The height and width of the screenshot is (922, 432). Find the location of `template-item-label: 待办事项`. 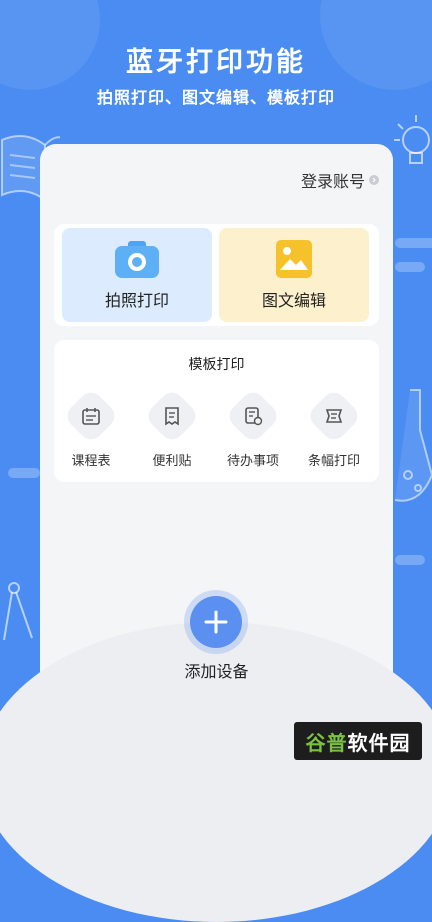

template-item-label: 待办事项 is located at coordinates (252, 461).